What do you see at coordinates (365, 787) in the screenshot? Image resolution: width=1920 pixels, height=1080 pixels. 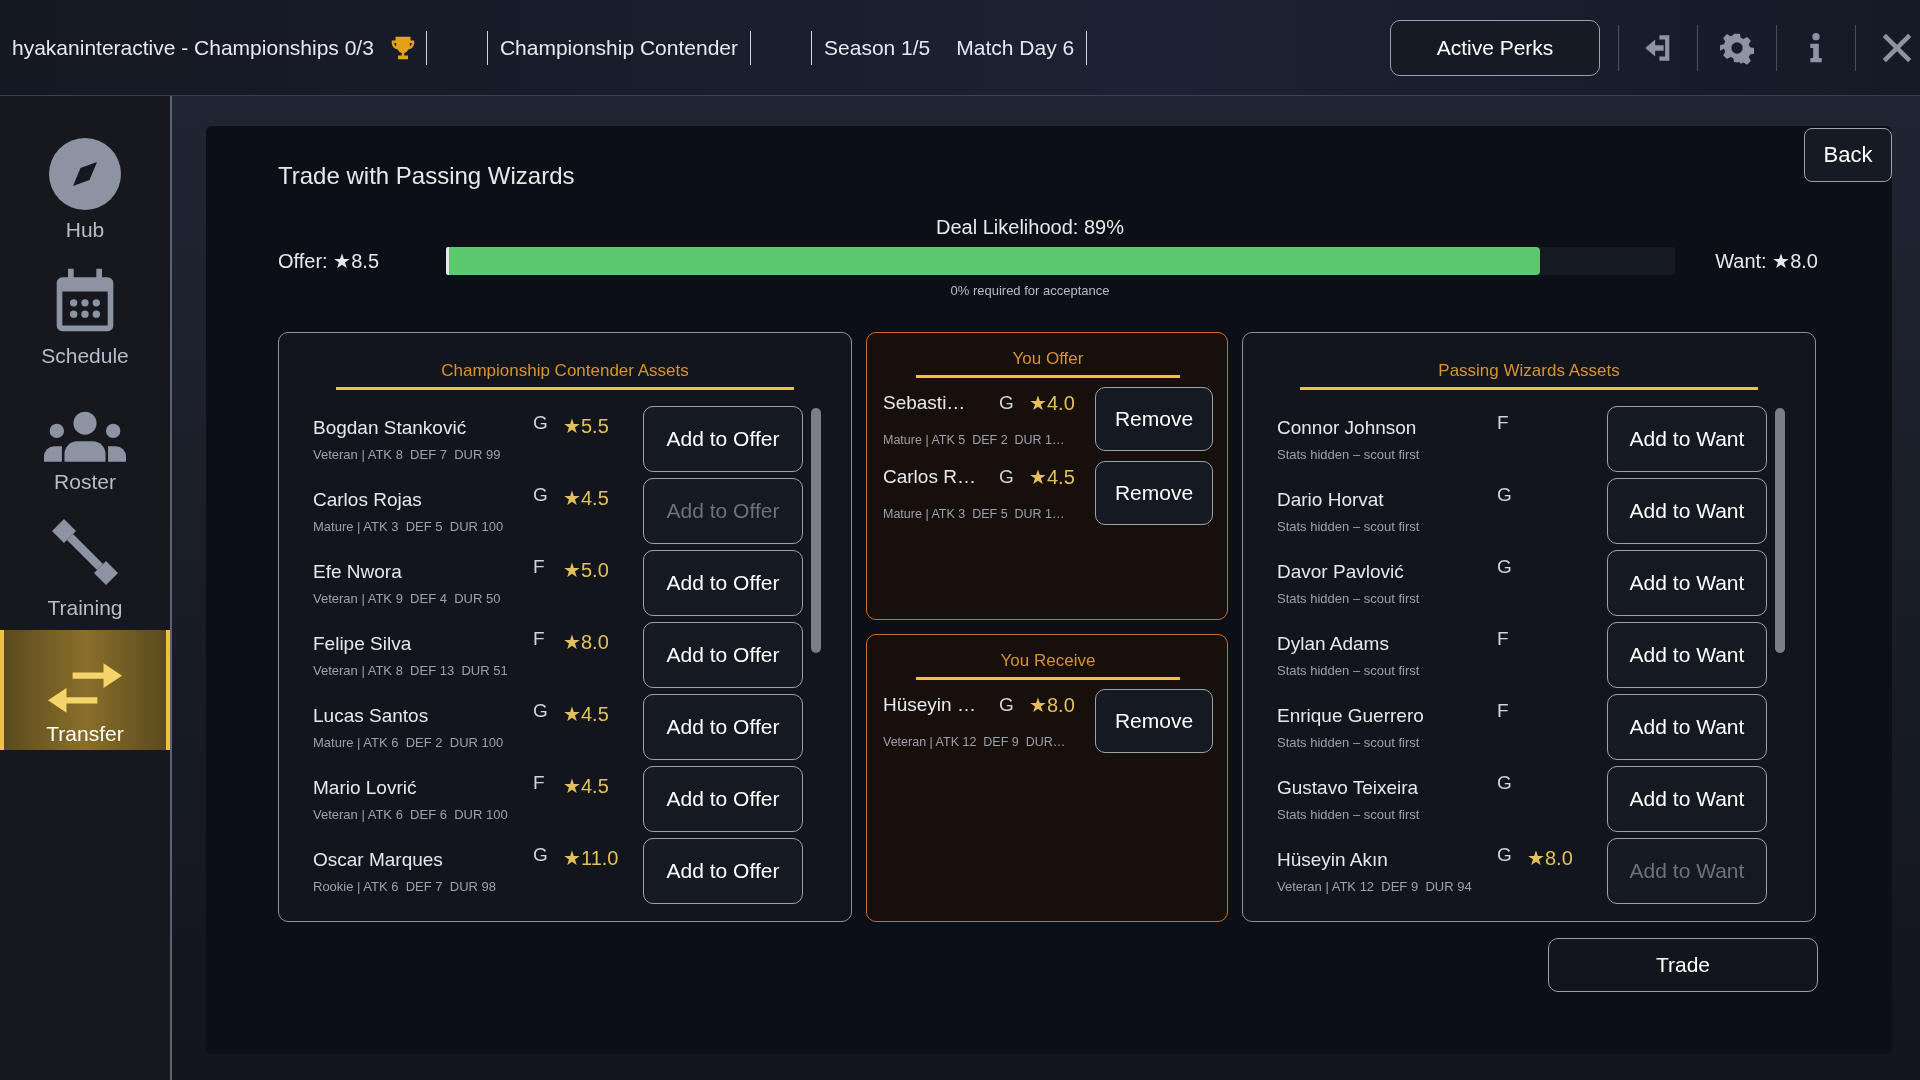 I see `player-name: Mario Lovrić` at bounding box center [365, 787].